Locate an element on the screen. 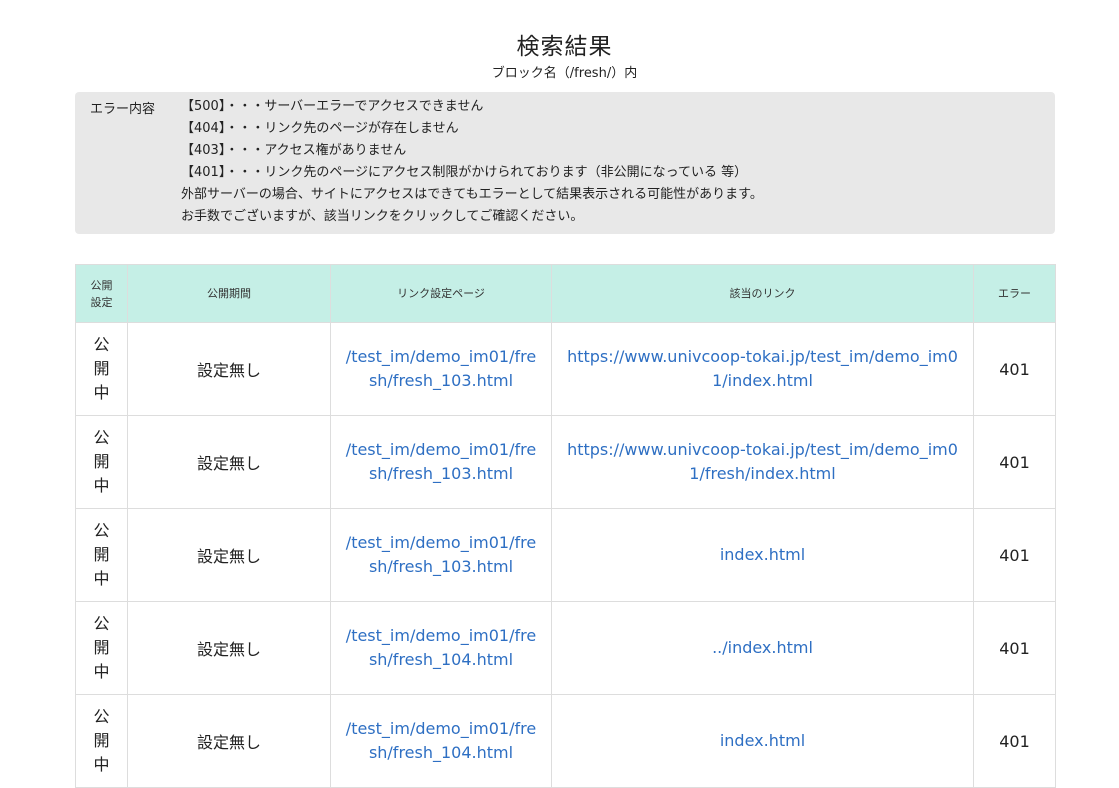 This screenshot has height=788, width=1119. page-subtitle: ブロック名（/fresh/）内 is located at coordinates (564, 73).